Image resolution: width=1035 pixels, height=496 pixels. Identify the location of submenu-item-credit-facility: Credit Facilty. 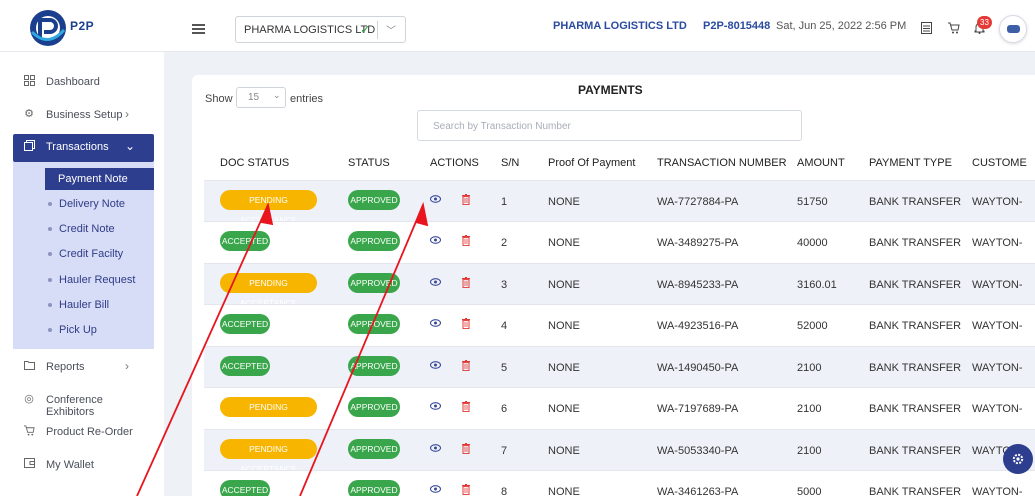
(99, 254).